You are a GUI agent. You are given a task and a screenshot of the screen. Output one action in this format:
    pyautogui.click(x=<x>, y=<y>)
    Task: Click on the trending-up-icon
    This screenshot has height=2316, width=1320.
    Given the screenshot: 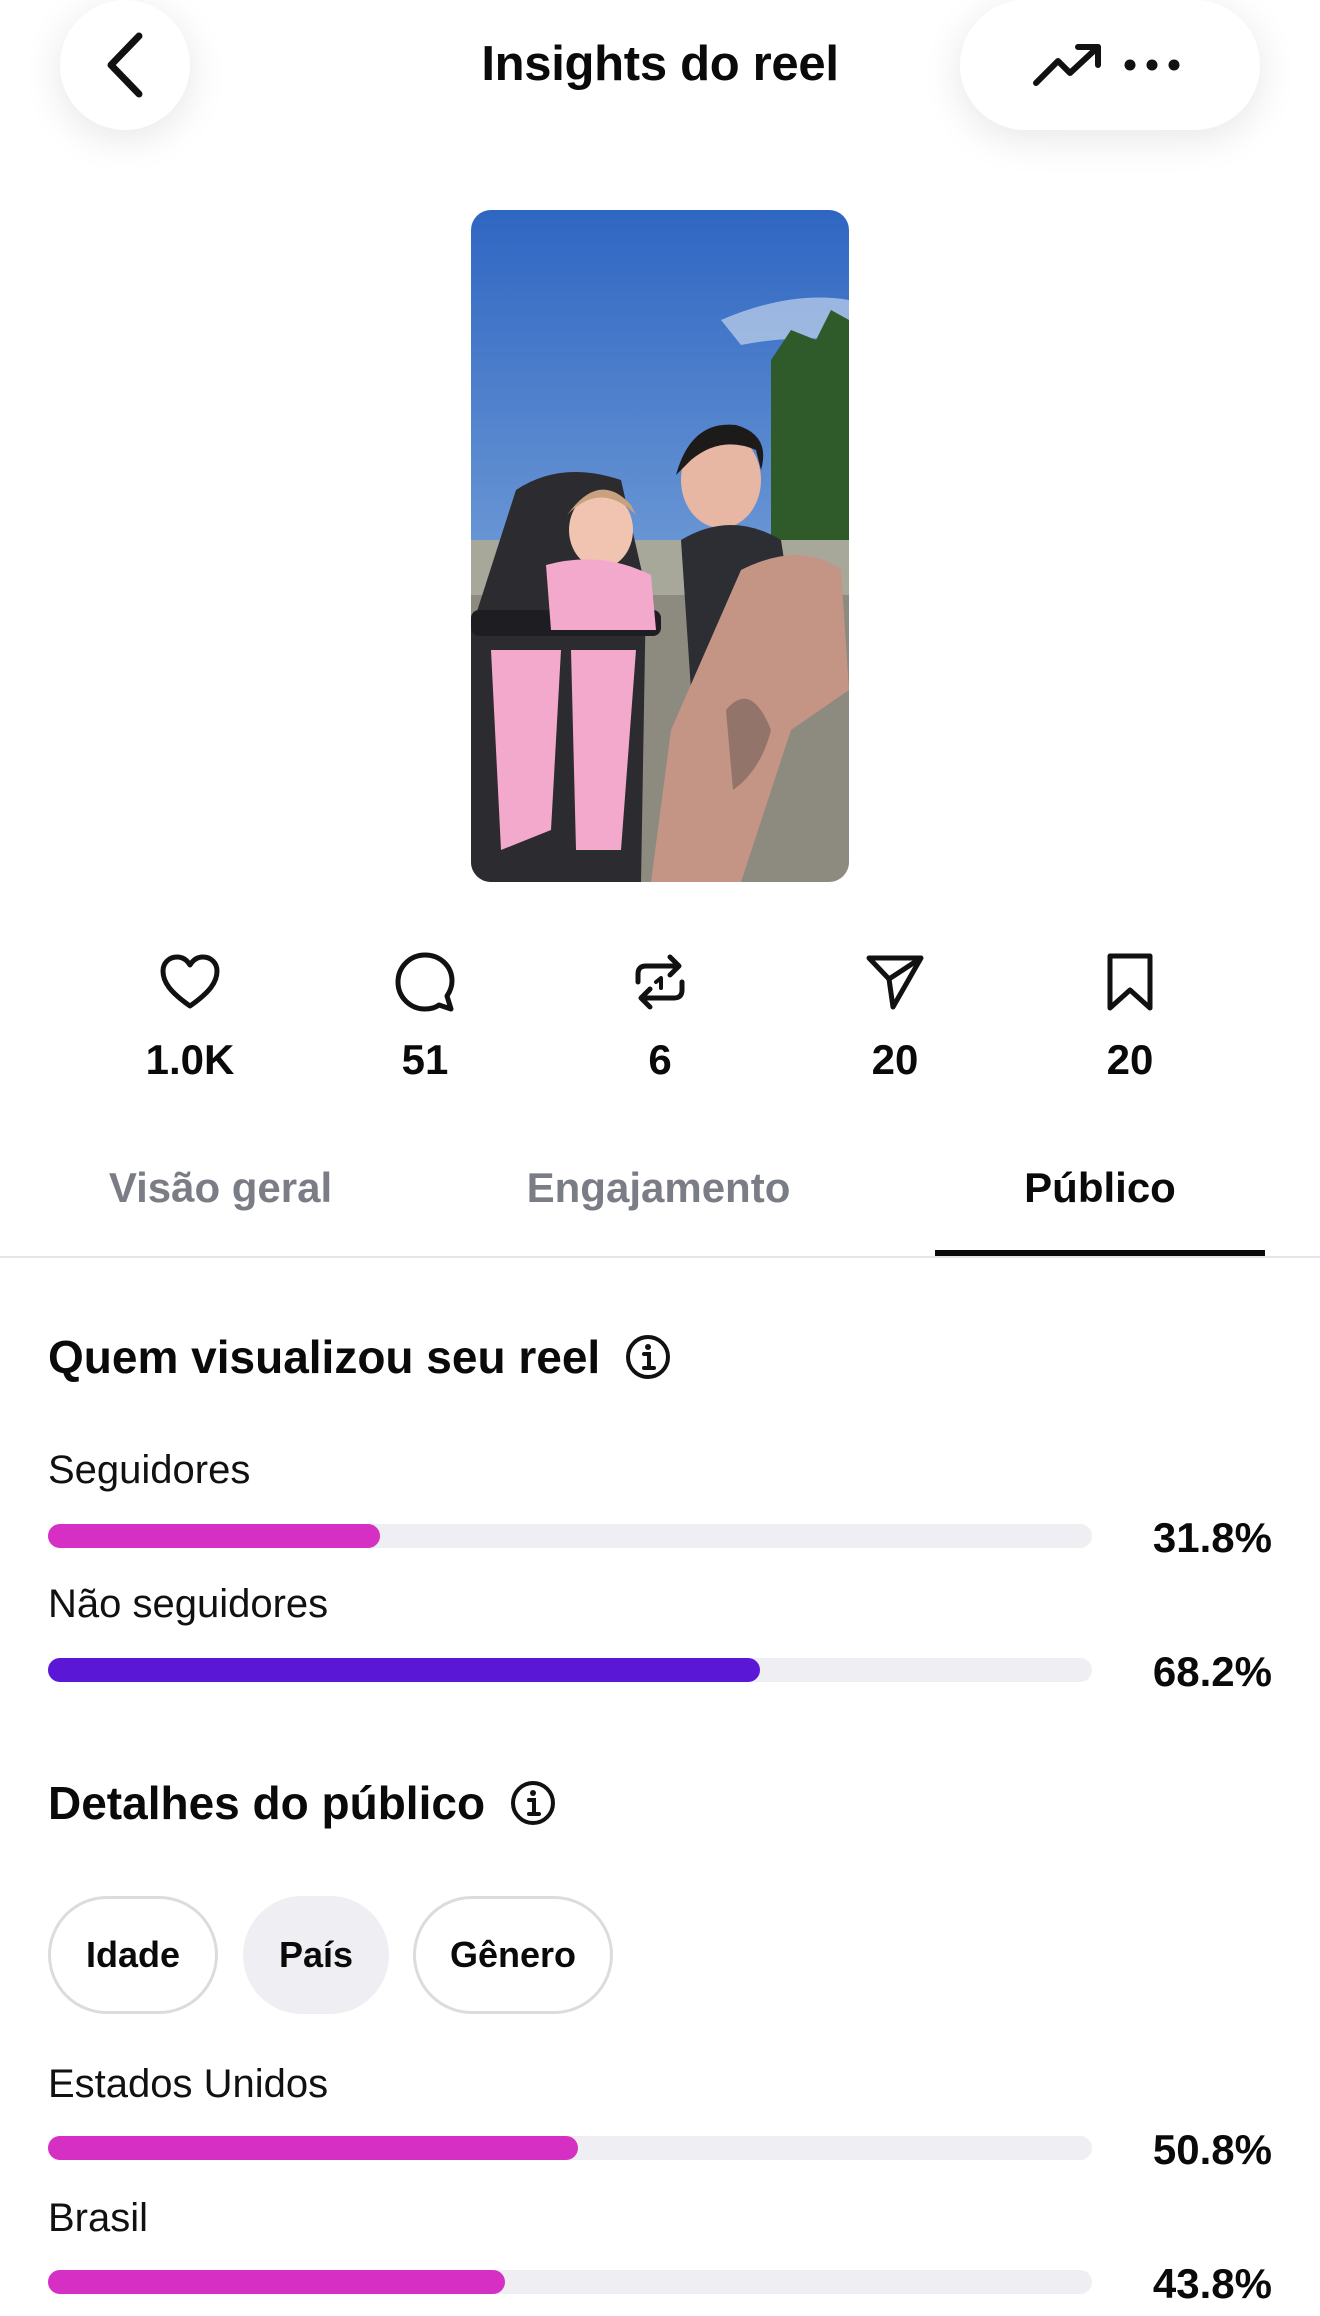 What is the action you would take?
    pyautogui.click(x=1067, y=65)
    